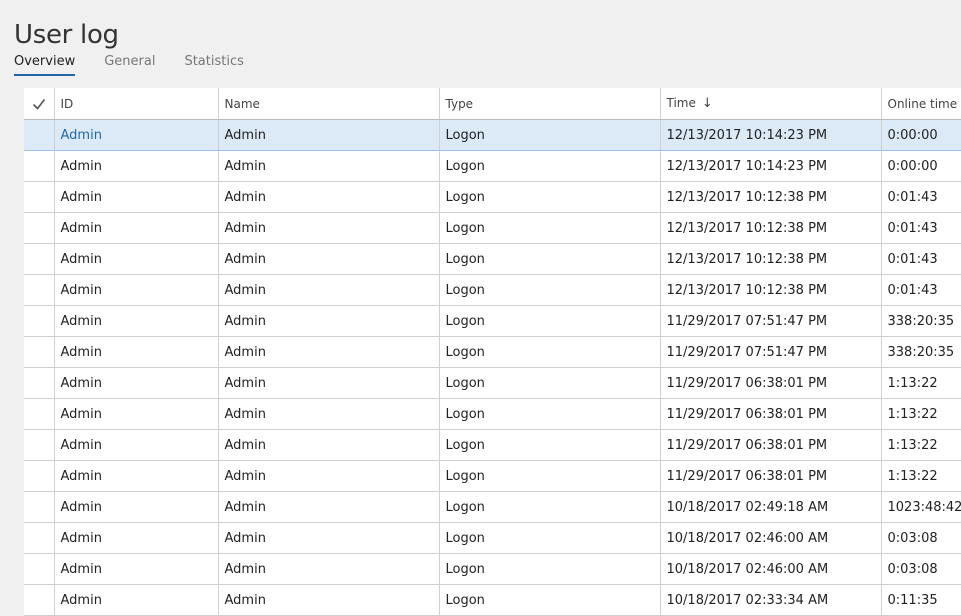  I want to click on column-header-name-label: Name, so click(242, 103).